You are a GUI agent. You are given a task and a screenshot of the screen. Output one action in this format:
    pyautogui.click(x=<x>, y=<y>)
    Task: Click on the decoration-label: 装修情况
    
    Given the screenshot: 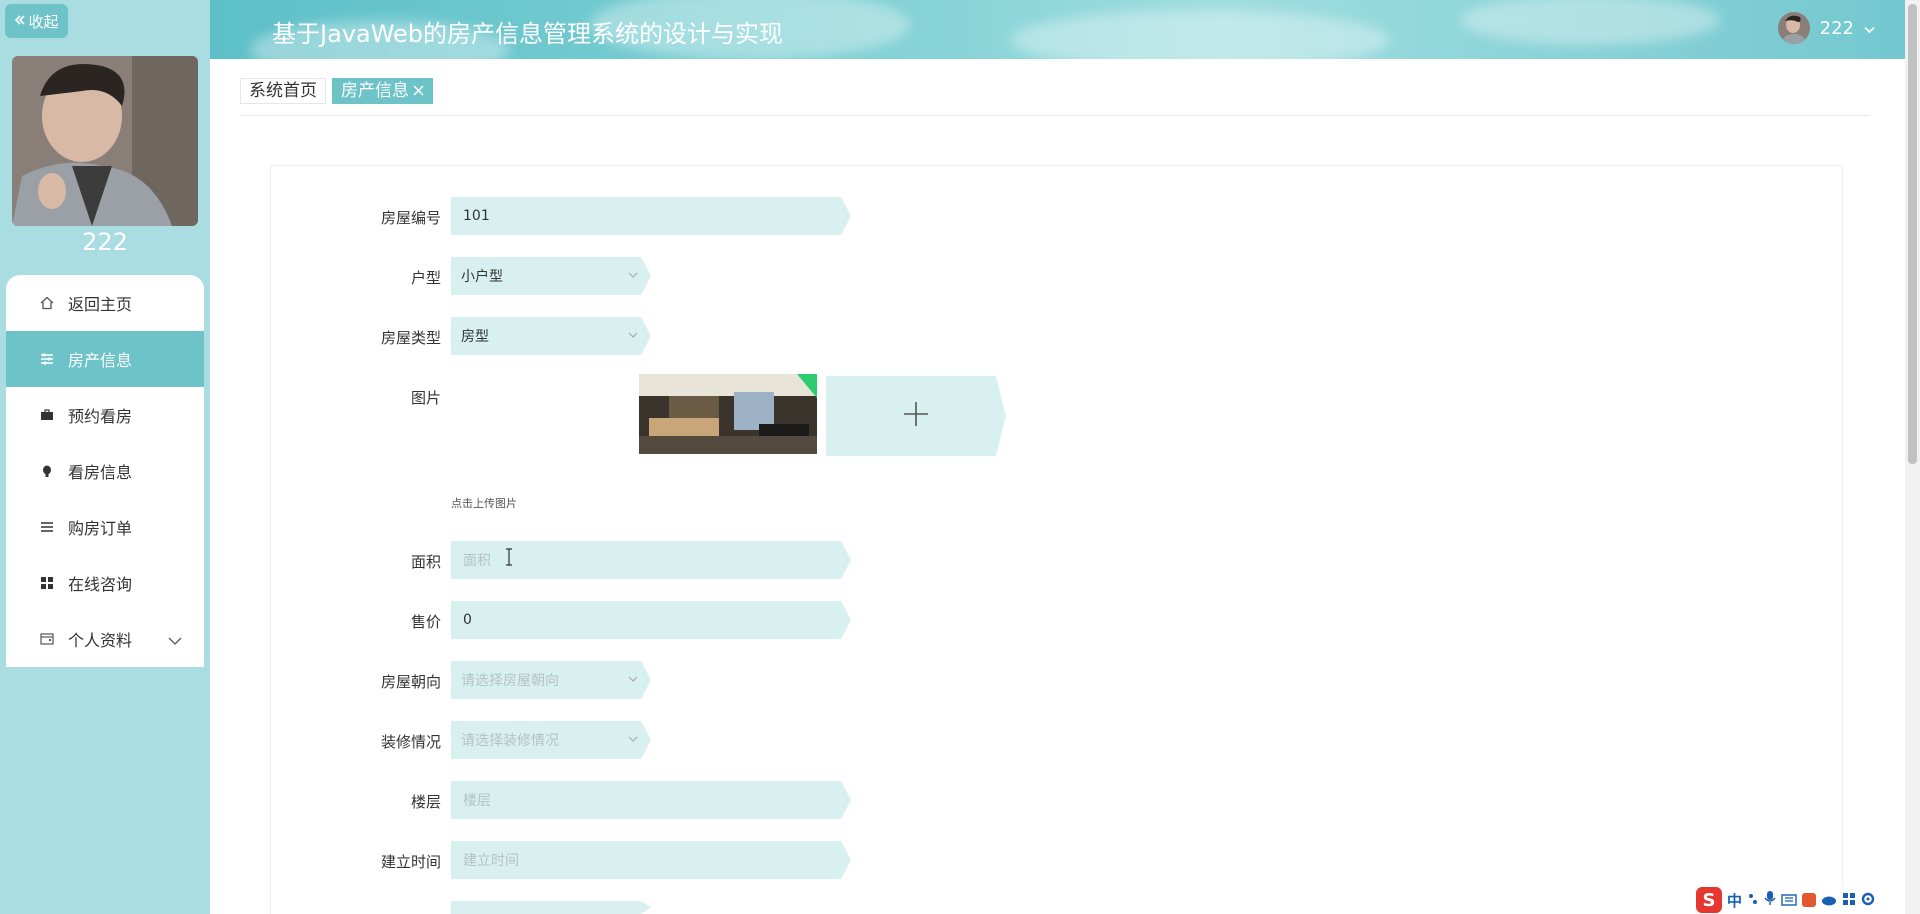 What is the action you would take?
    pyautogui.click(x=410, y=742)
    